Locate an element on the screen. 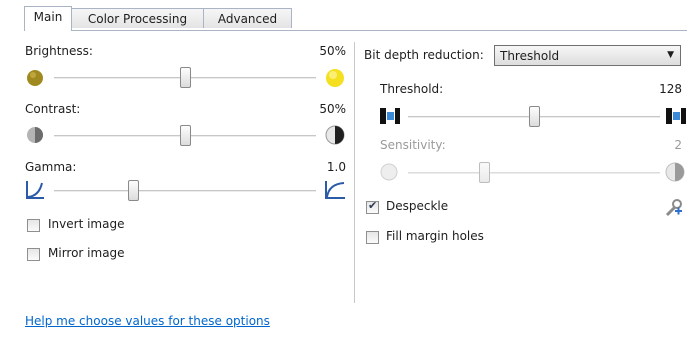  bit-depth-dropdown: Threshold ▼ is located at coordinates (587, 55).